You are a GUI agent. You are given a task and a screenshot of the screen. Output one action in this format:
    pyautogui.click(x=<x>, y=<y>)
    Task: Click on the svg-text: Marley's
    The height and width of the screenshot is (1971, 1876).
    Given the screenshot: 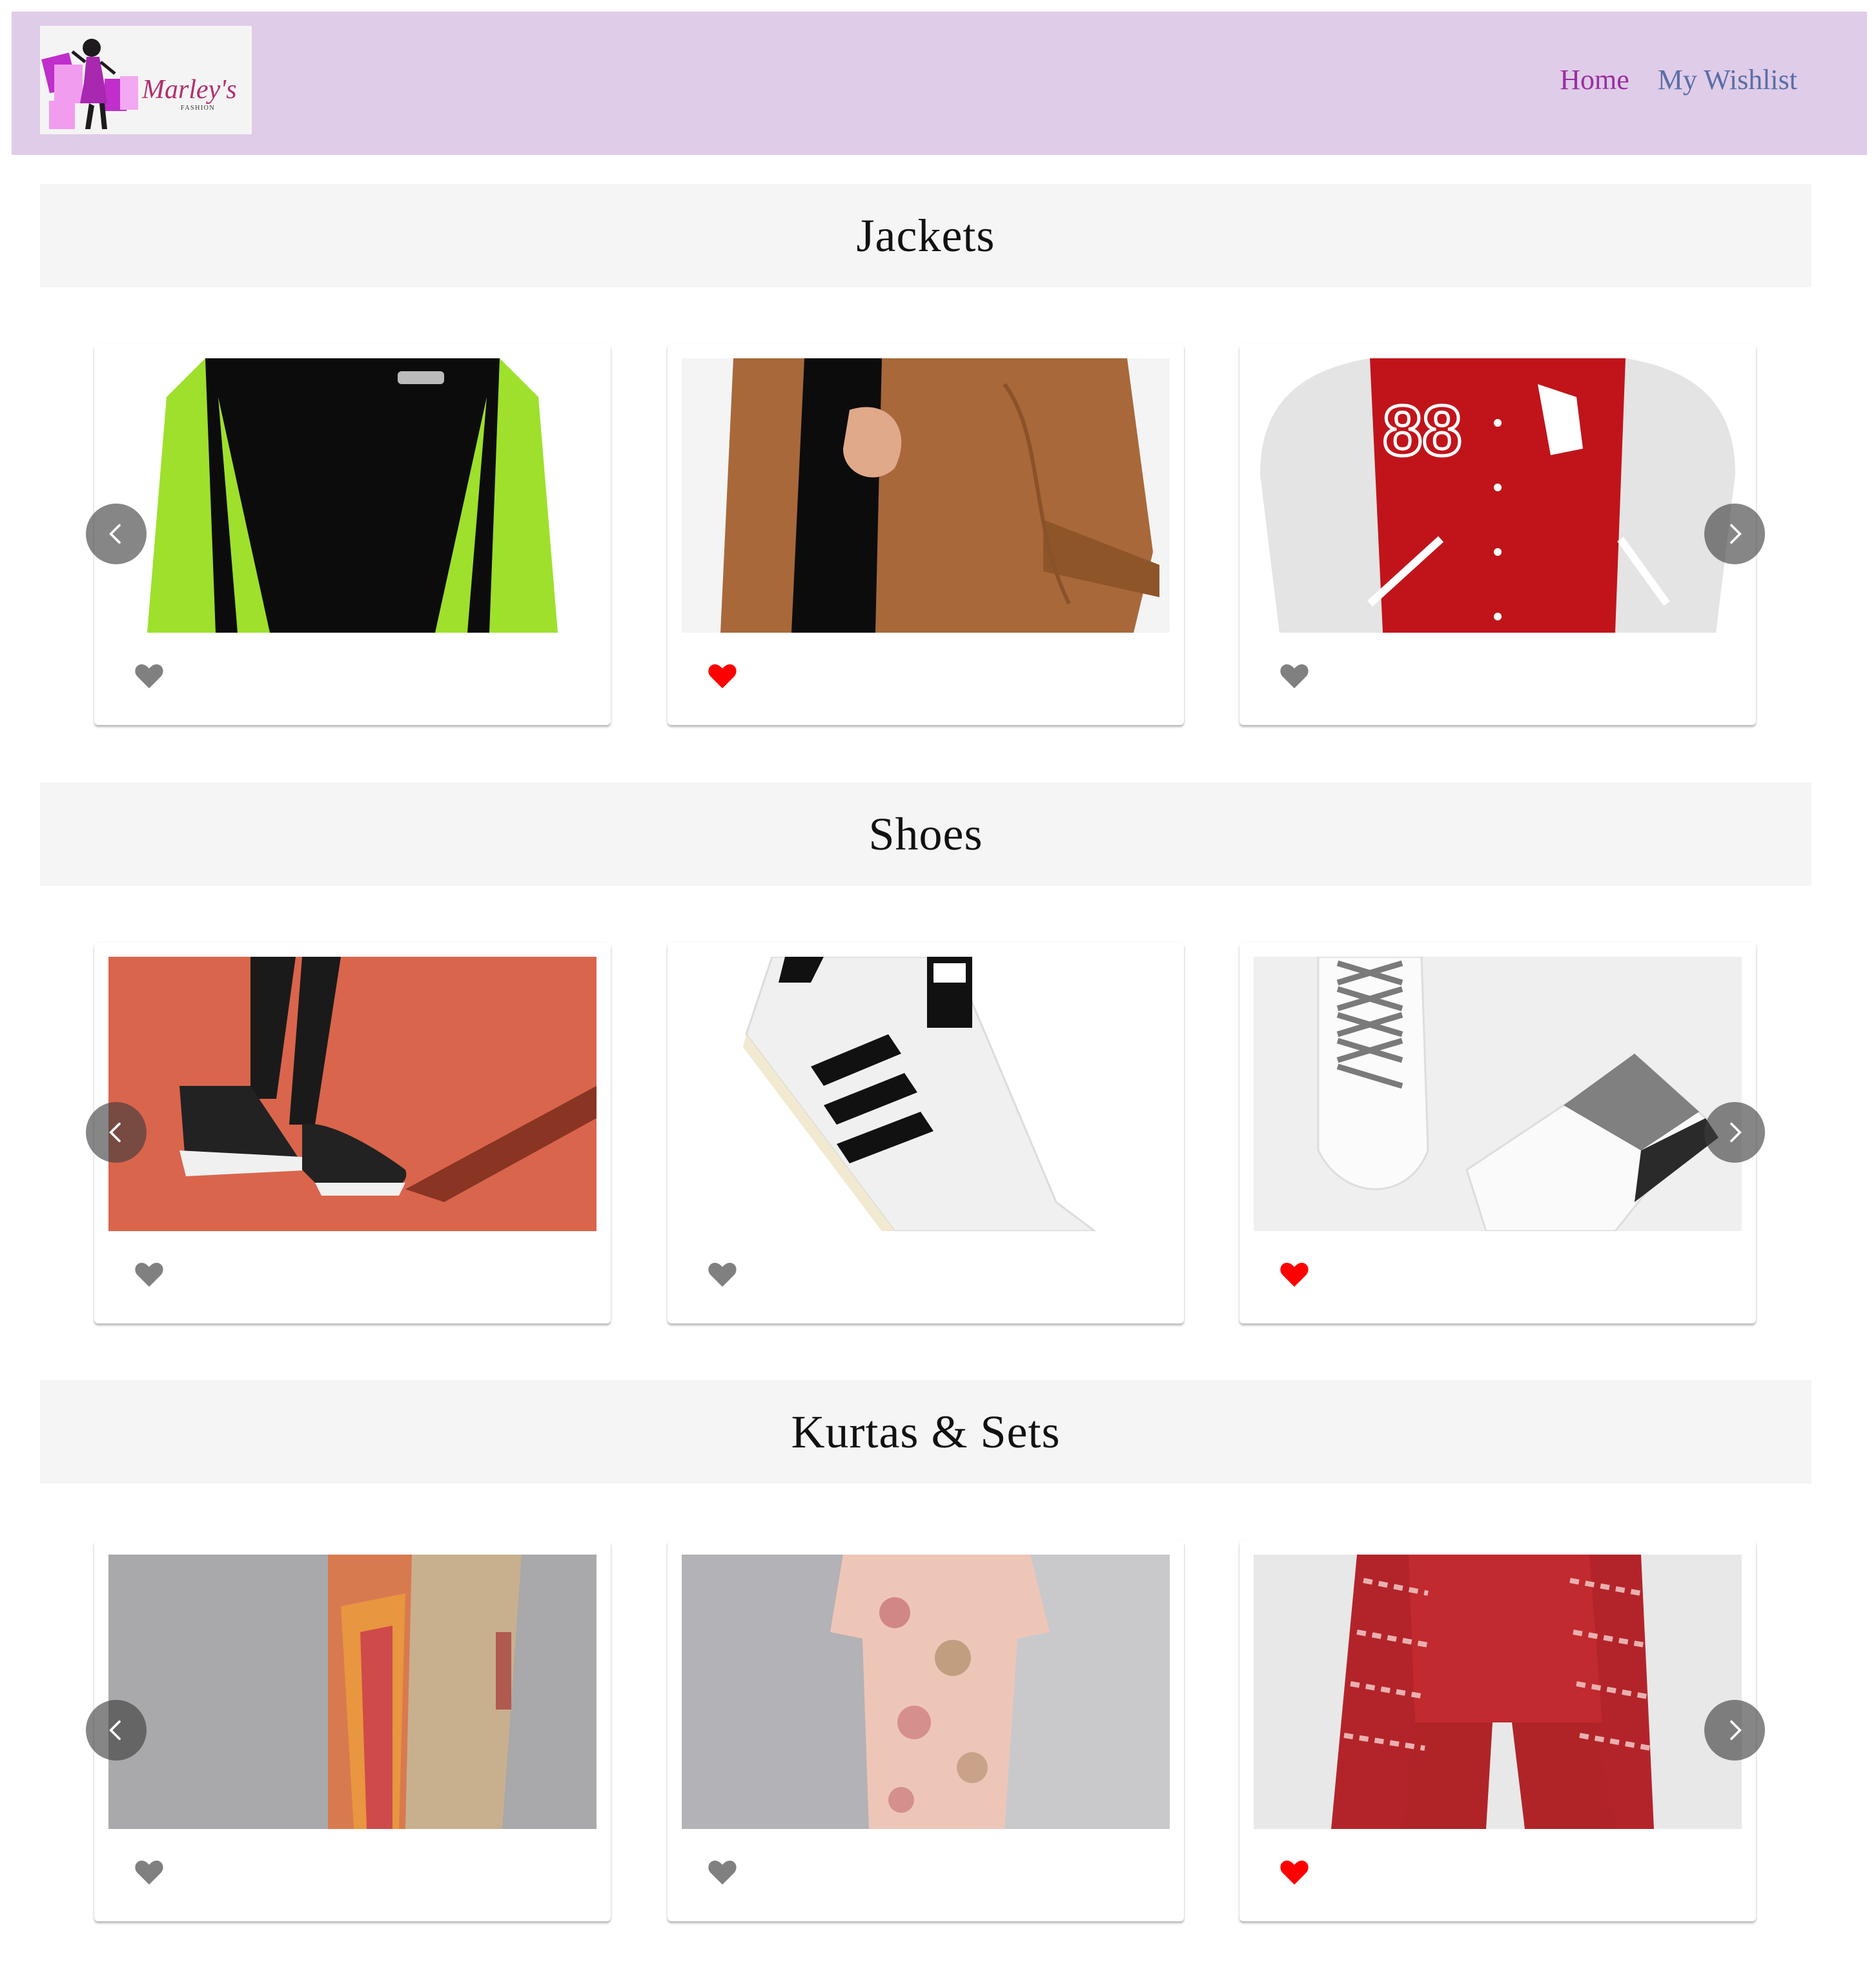 What is the action you would take?
    pyautogui.click(x=189, y=90)
    